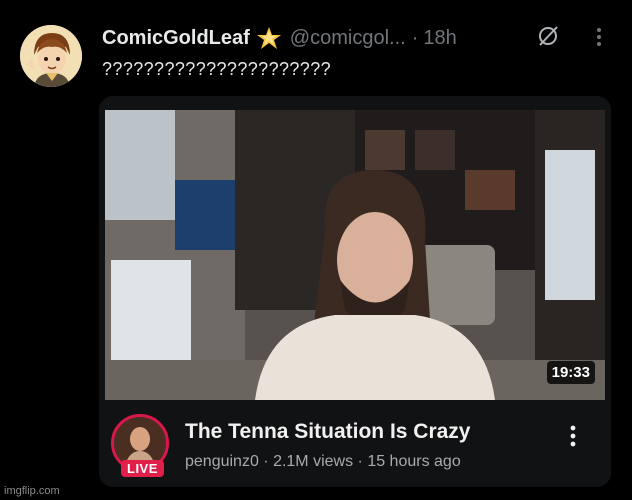 This screenshot has width=632, height=500. I want to click on upload-age: 15 hours ago, so click(414, 461).